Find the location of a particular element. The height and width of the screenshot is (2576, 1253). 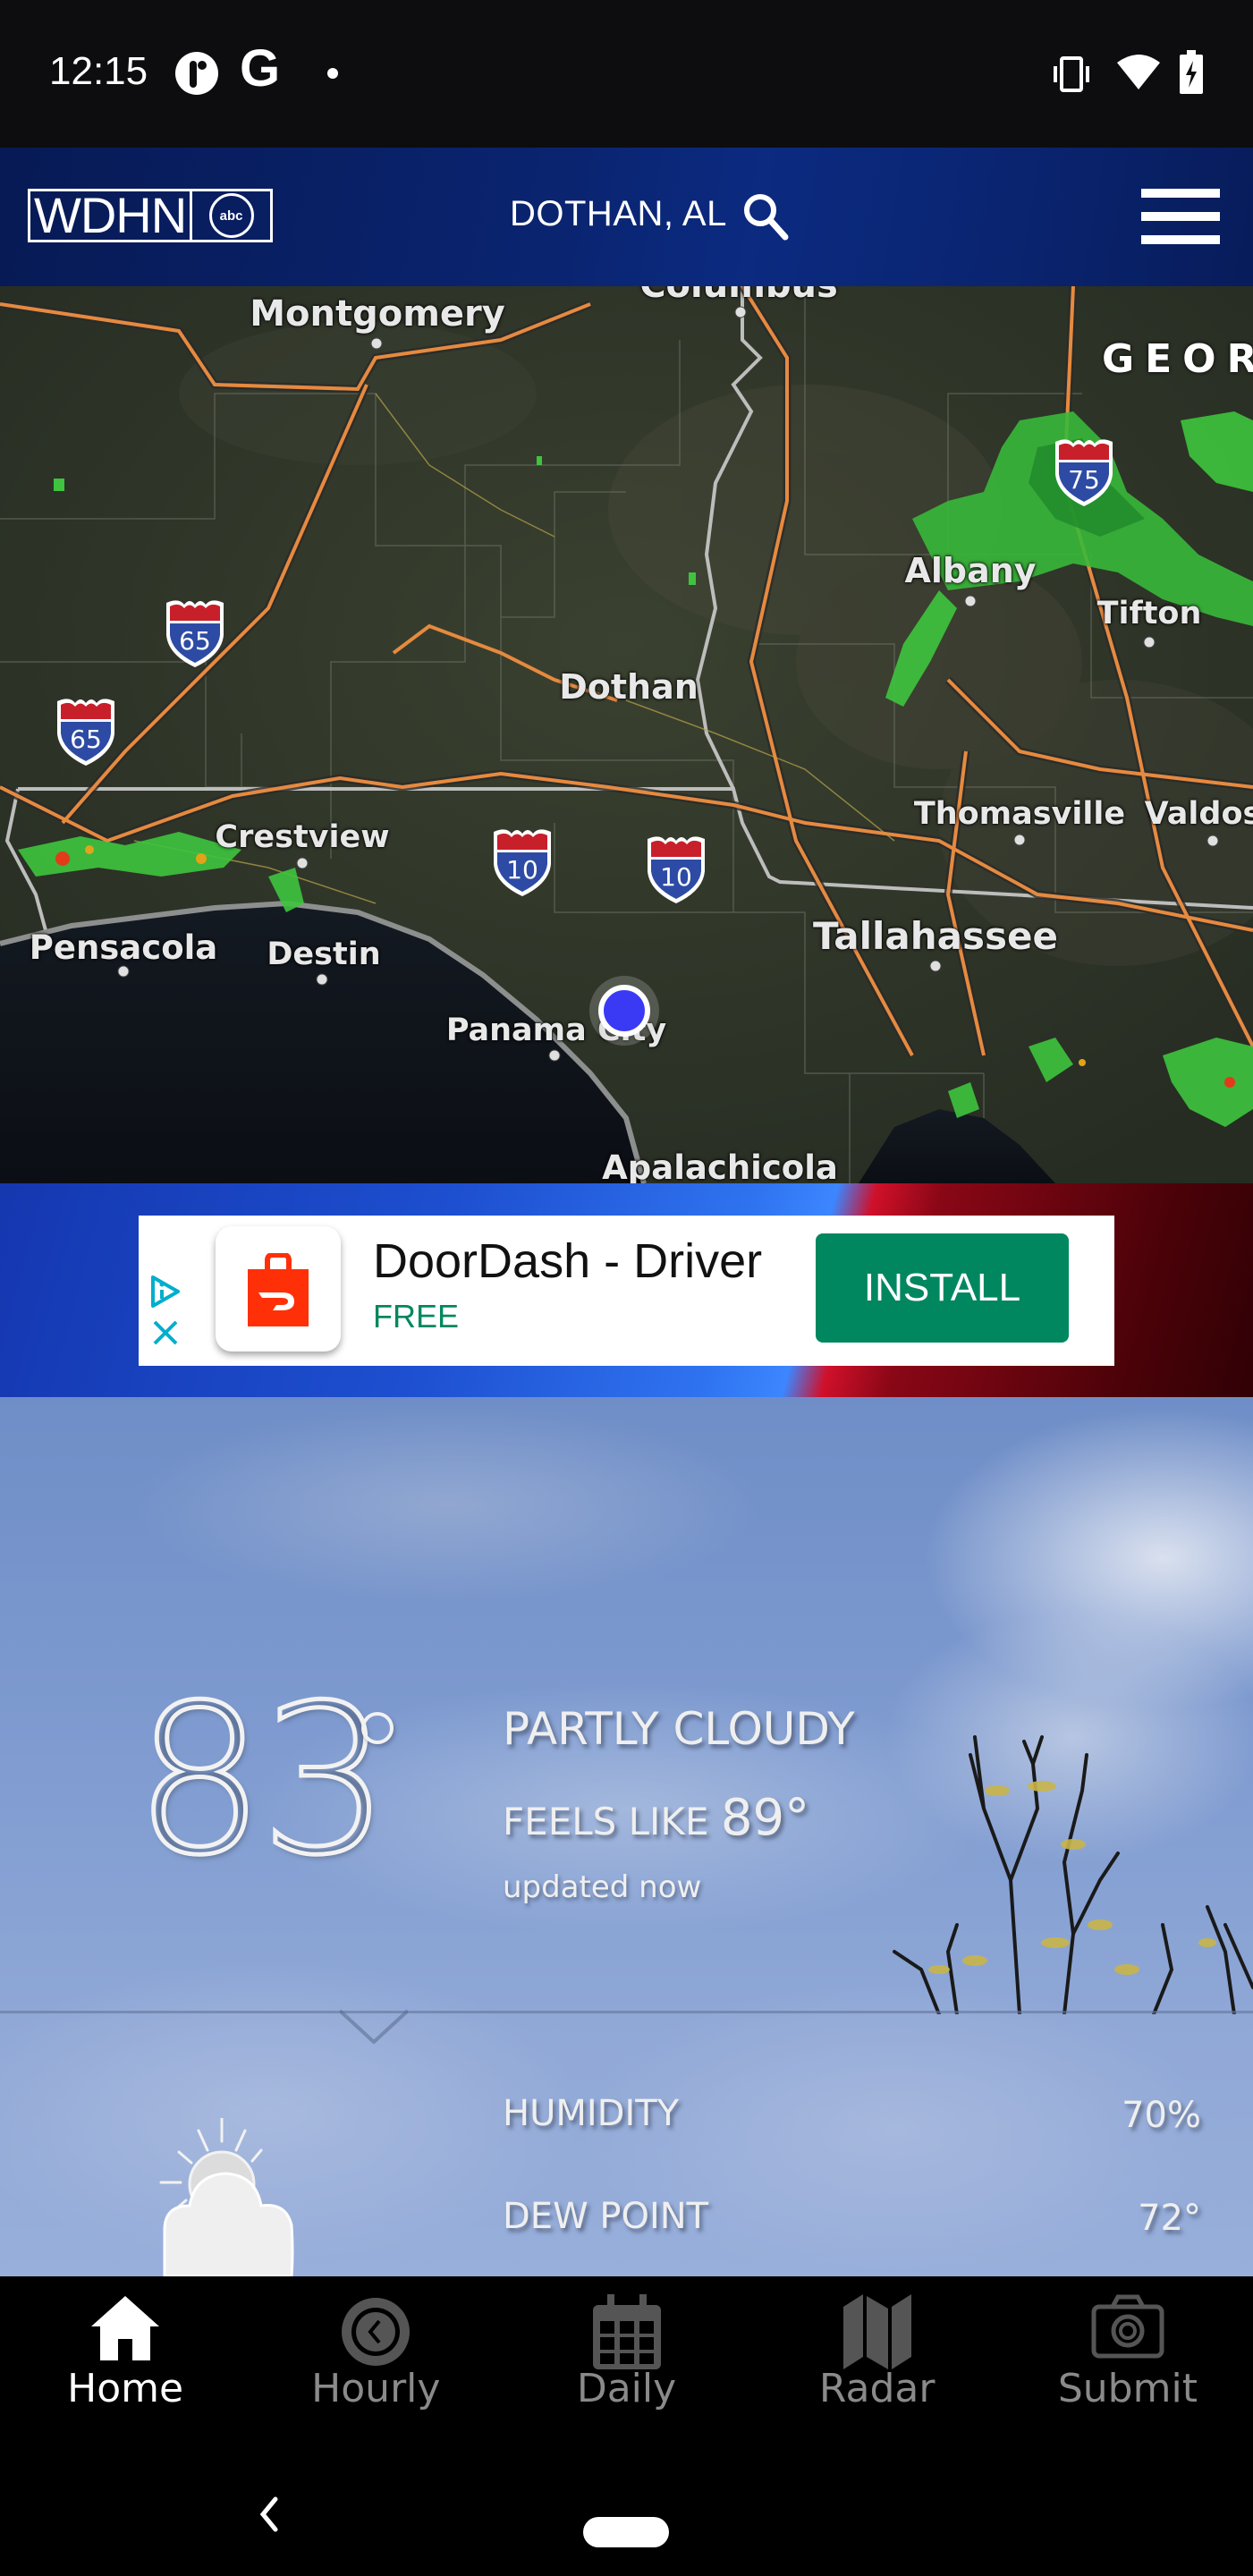

humidity-label: HUMIDITY is located at coordinates (591, 2113).